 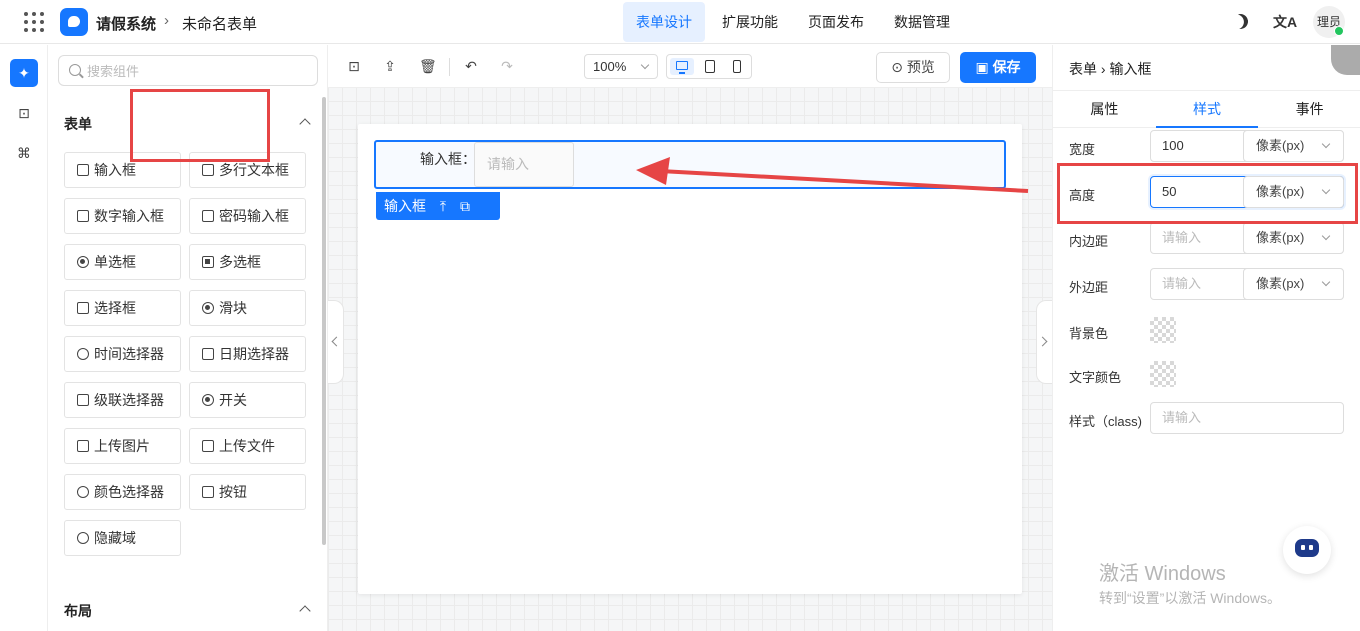 What do you see at coordinates (83, 308) in the screenshot?
I see `select-icon` at bounding box center [83, 308].